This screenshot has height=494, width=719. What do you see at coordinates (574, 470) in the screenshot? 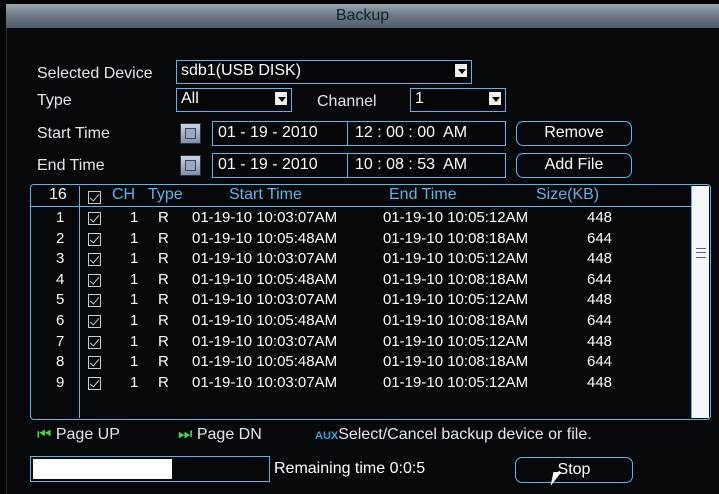
I see `stop-button: Stop` at bounding box center [574, 470].